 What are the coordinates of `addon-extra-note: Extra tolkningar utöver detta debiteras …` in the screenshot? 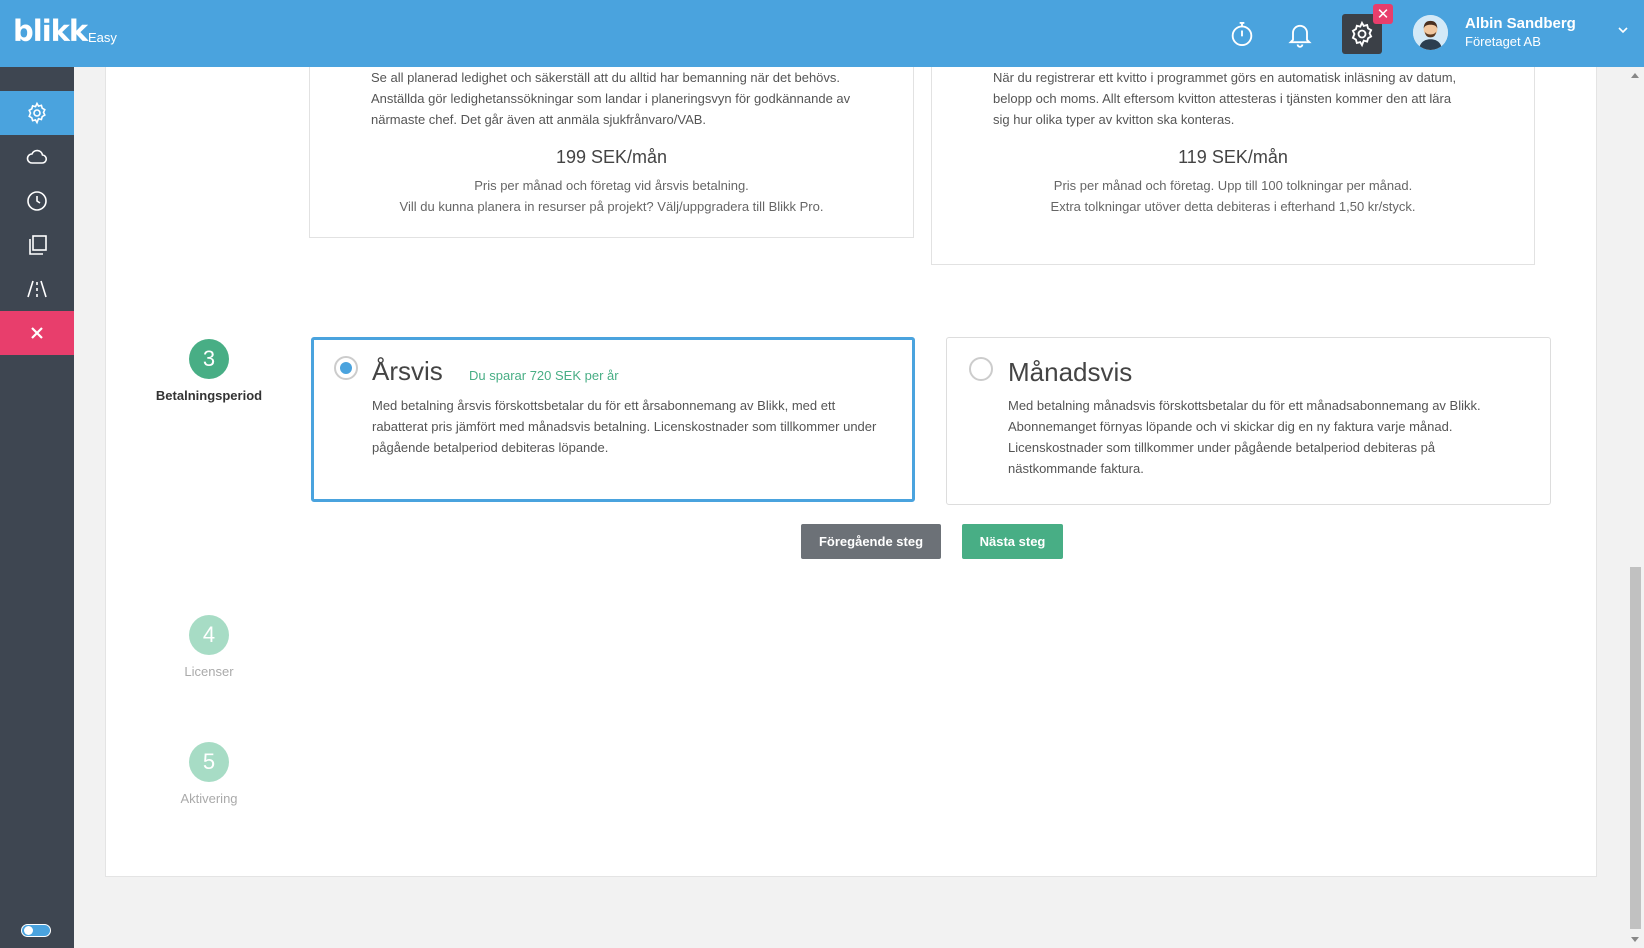 It's located at (1233, 206).